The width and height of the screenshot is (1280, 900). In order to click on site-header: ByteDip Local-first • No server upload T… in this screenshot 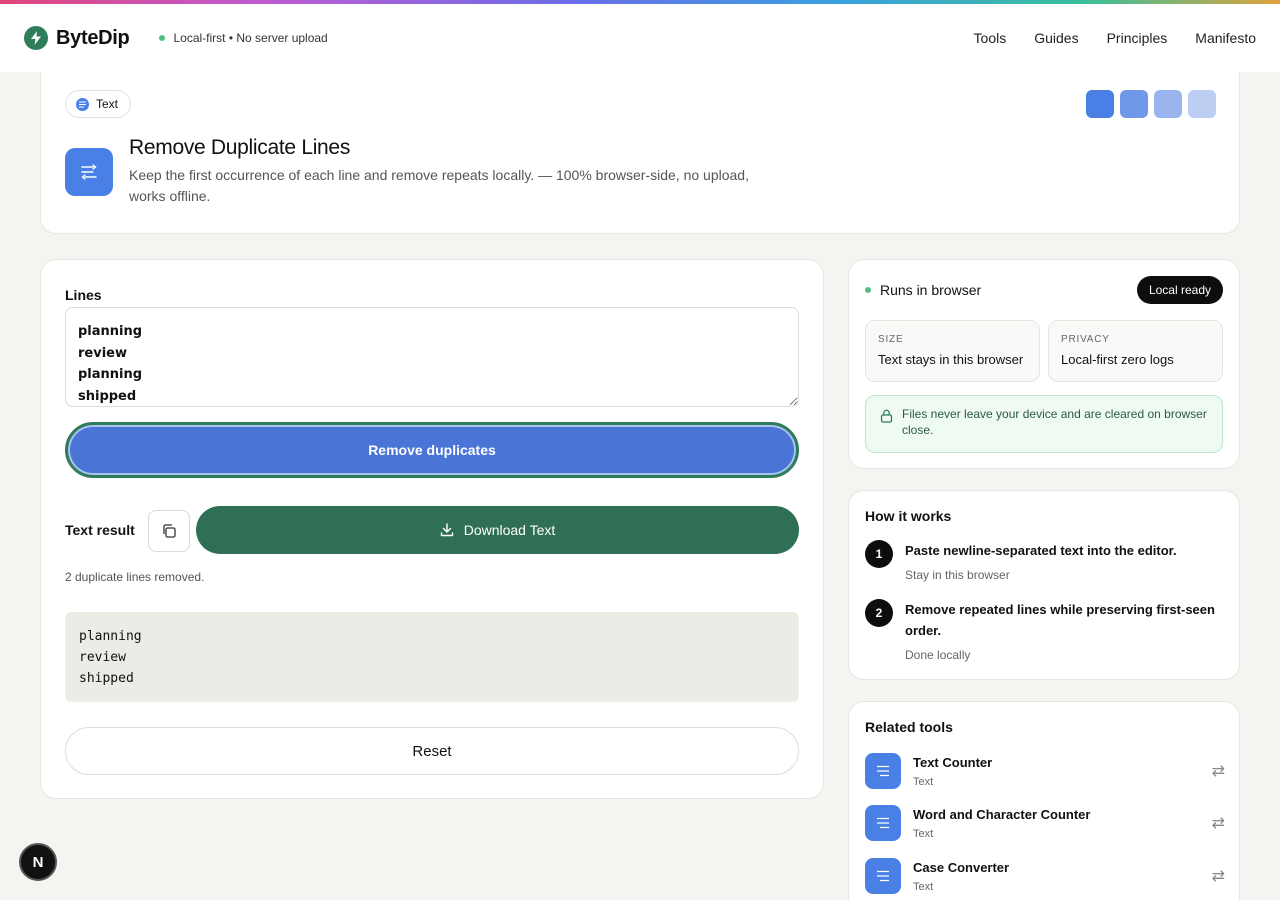, I will do `click(640, 38)`.